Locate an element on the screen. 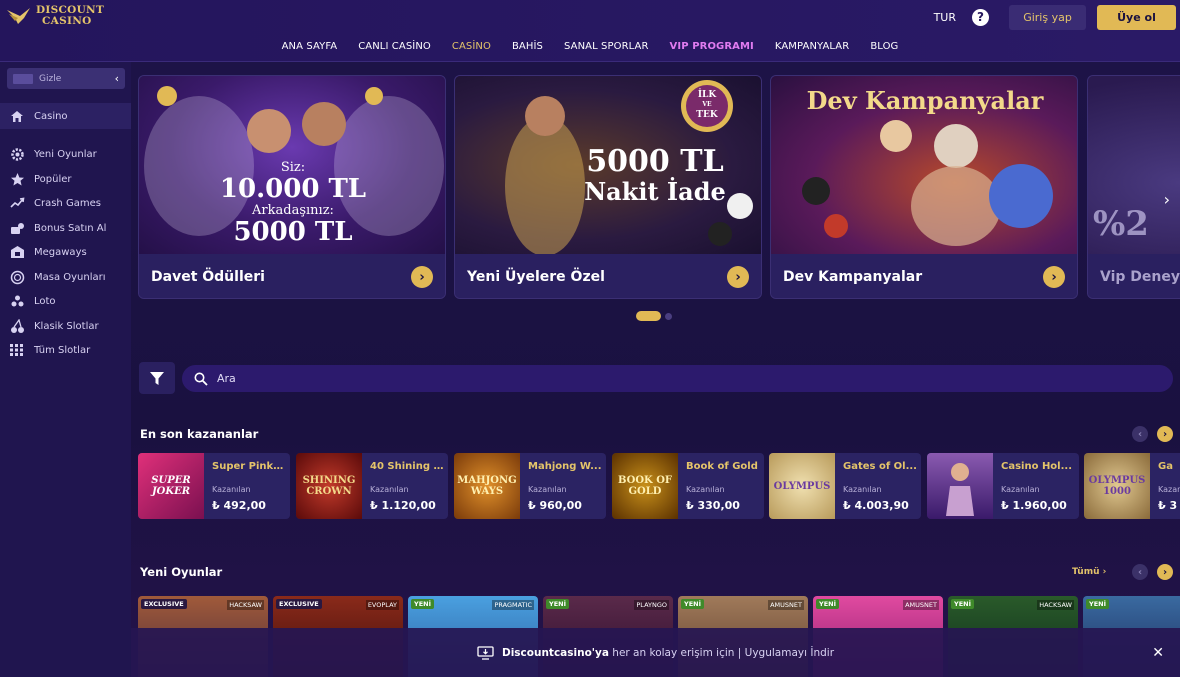  sidebar-item-casino: Casino is located at coordinates (65, 116).